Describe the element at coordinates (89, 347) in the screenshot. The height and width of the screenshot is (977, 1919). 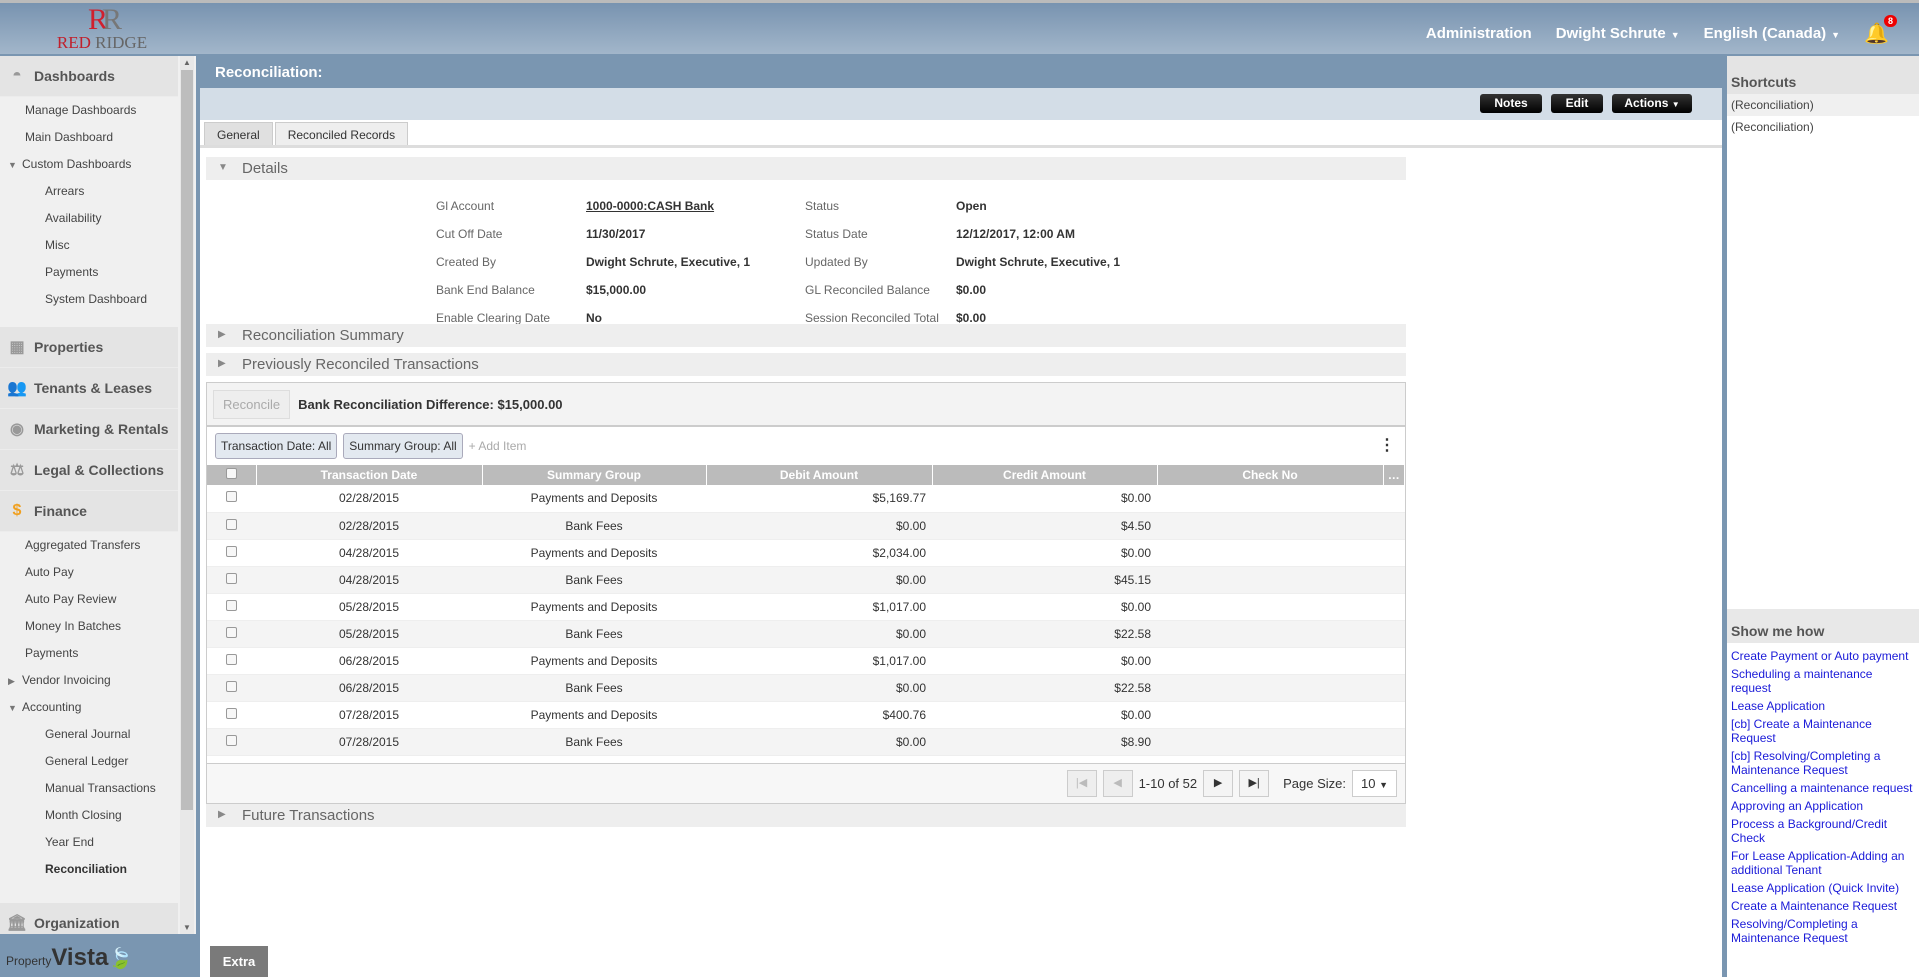
I see `sidebar-section-properties: ▦ Properties` at that location.